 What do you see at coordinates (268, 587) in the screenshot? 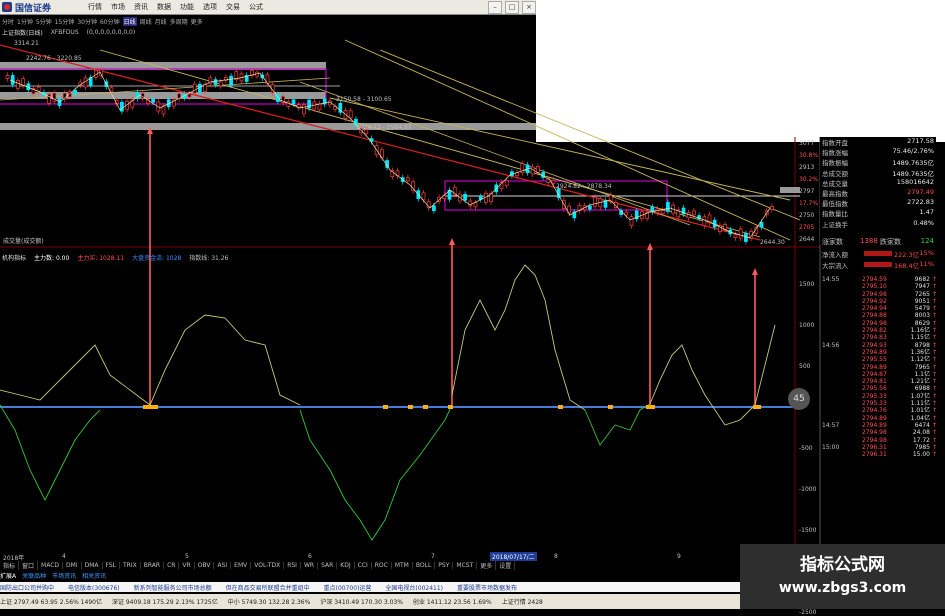
I see `news-link: 但在商品交易所联盟合并重组中` at bounding box center [268, 587].